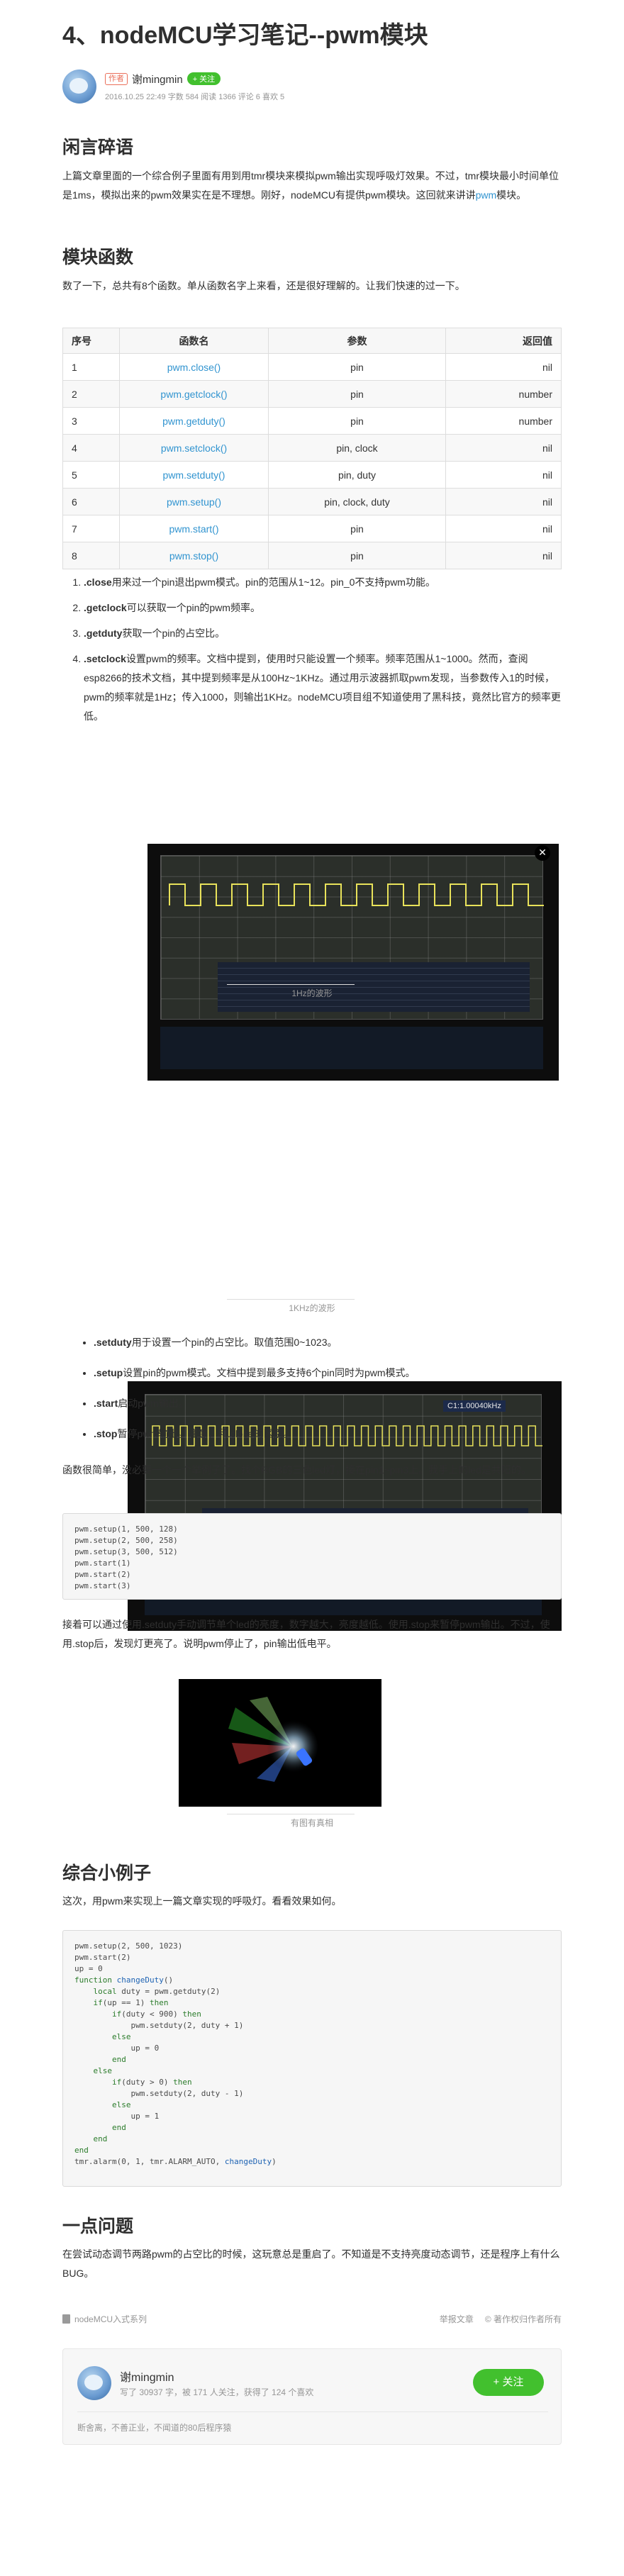 The image size is (624, 2576). Describe the element at coordinates (91, 367) in the screenshot. I see `row-index: 1` at that location.